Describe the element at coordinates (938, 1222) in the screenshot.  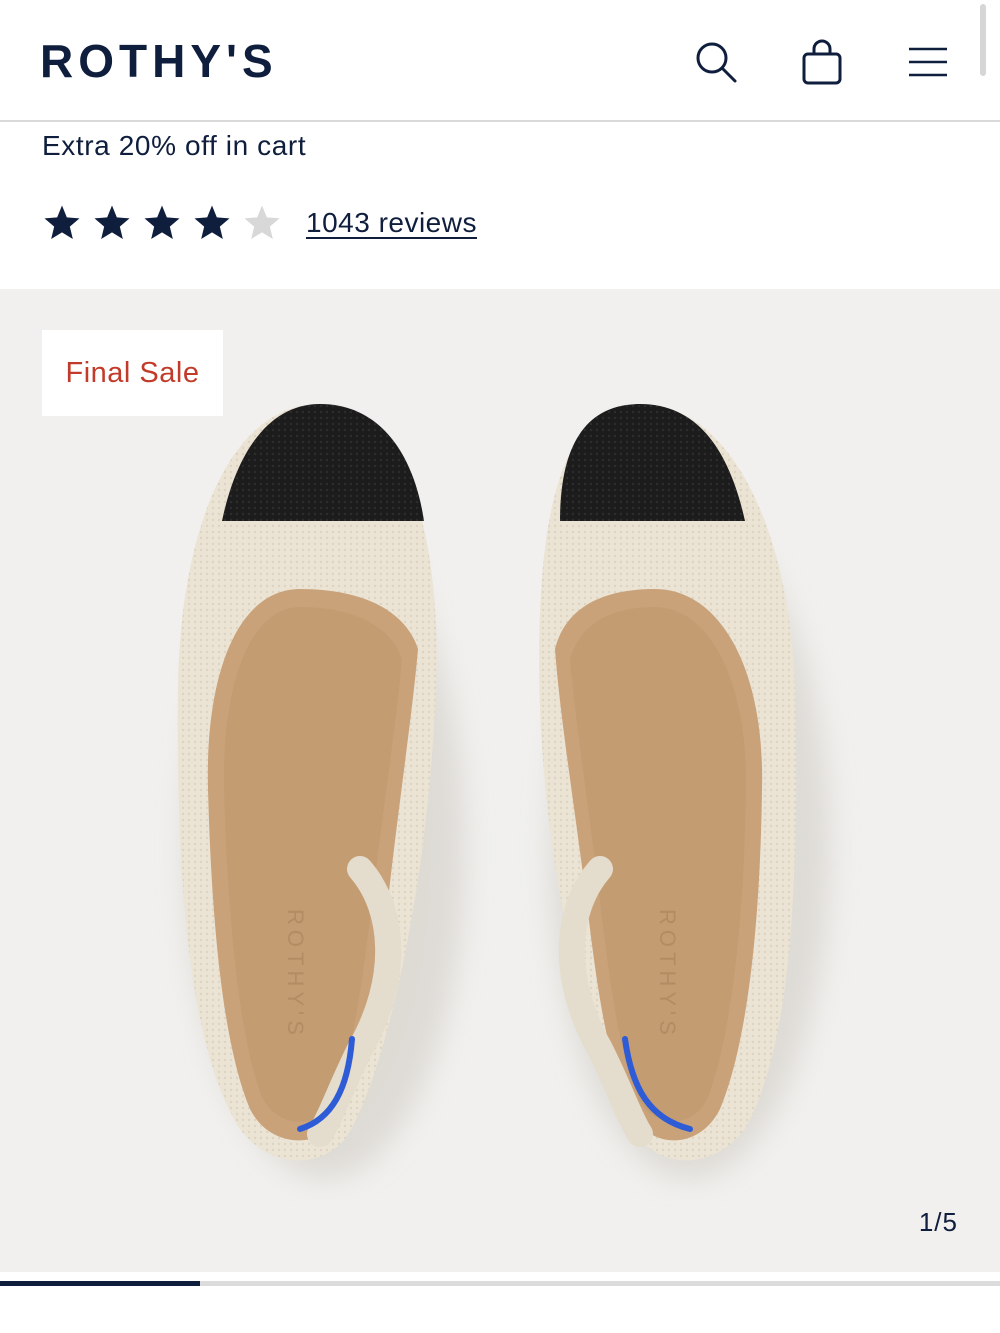
I see `image-counter: 1/5` at that location.